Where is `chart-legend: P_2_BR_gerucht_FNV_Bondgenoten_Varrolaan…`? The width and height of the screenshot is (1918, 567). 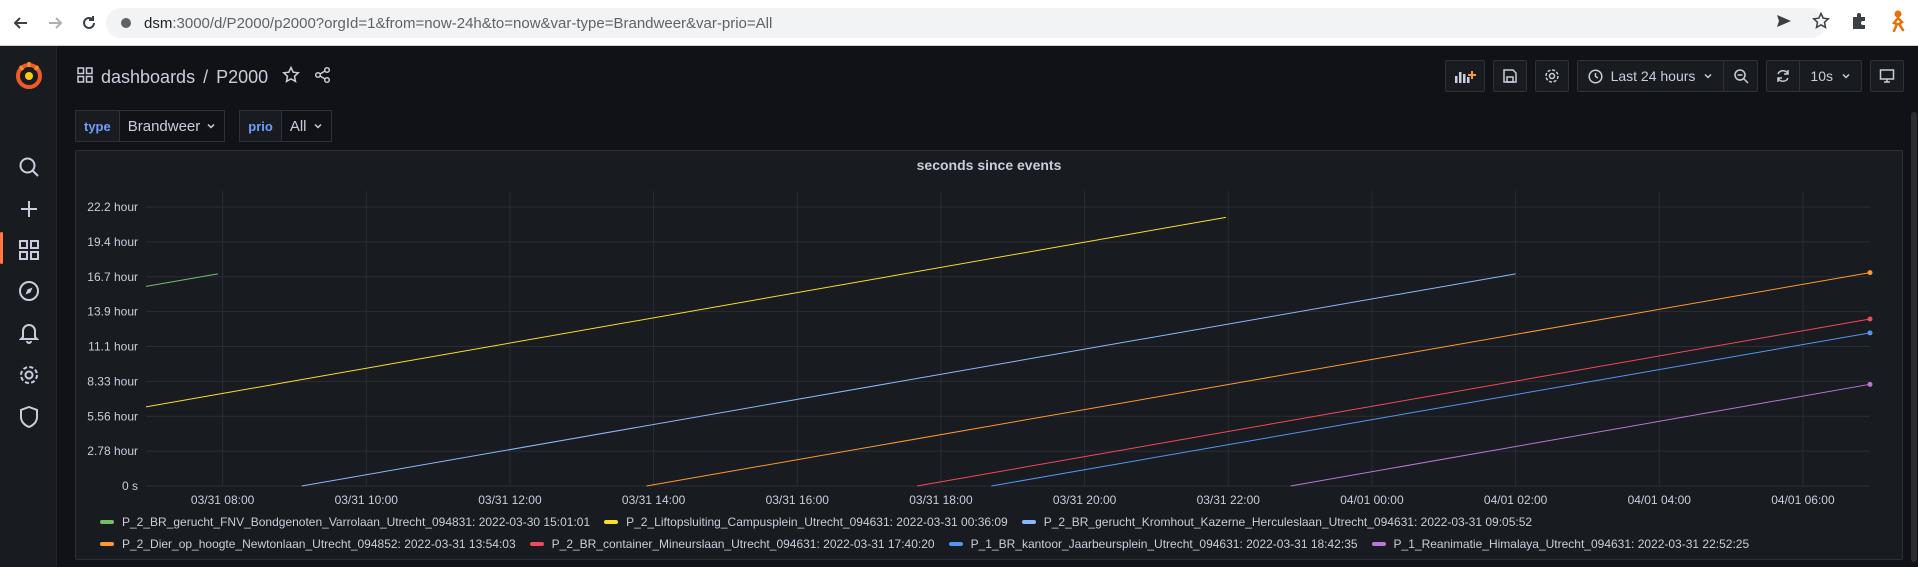 chart-legend: P_2_BR_gerucht_FNV_Bondgenoten_Varrolaan… is located at coordinates (990, 533).